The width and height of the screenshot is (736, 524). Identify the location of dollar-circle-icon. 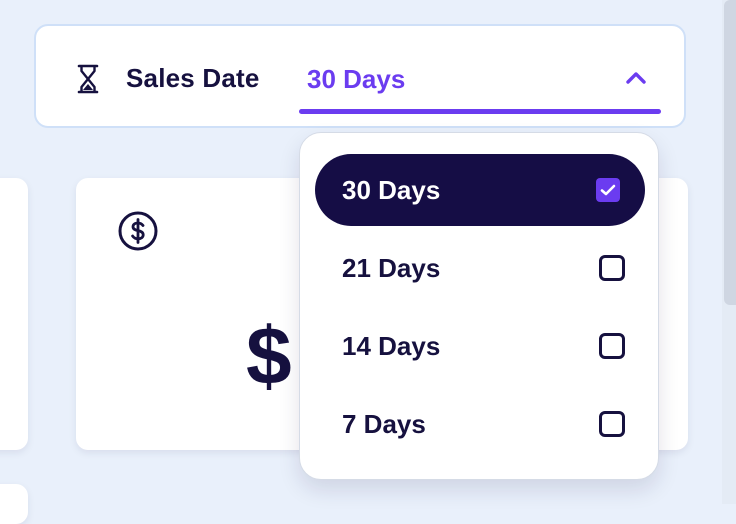
(138, 231).